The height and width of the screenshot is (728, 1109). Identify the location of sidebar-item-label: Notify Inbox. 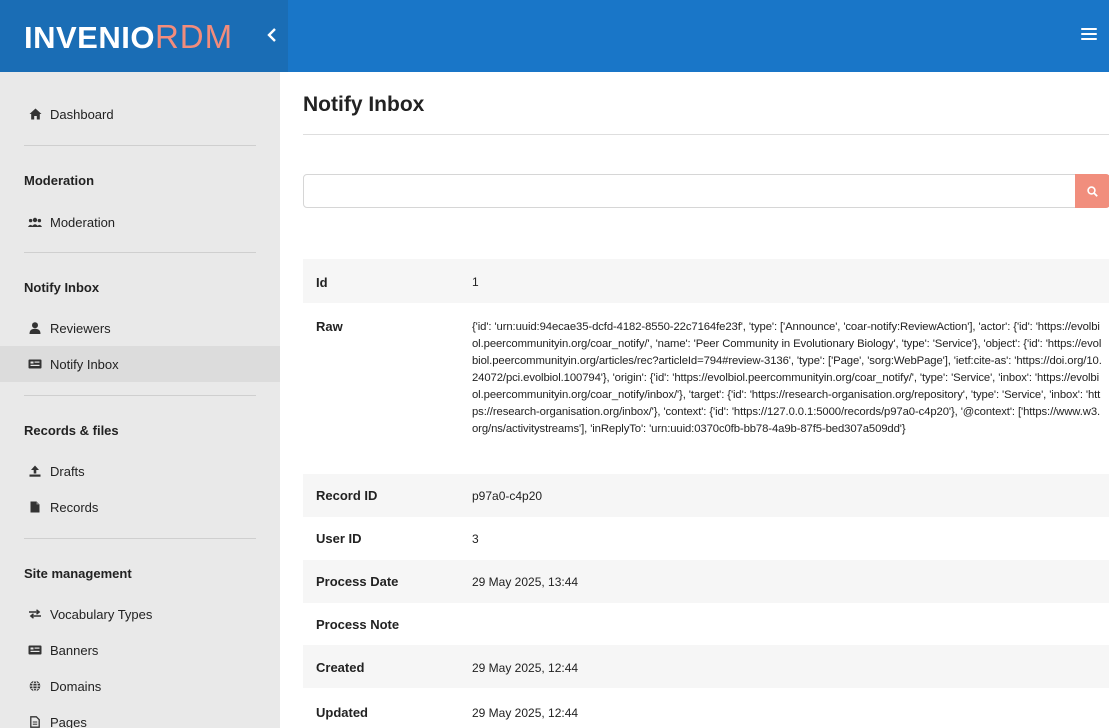
(84, 364).